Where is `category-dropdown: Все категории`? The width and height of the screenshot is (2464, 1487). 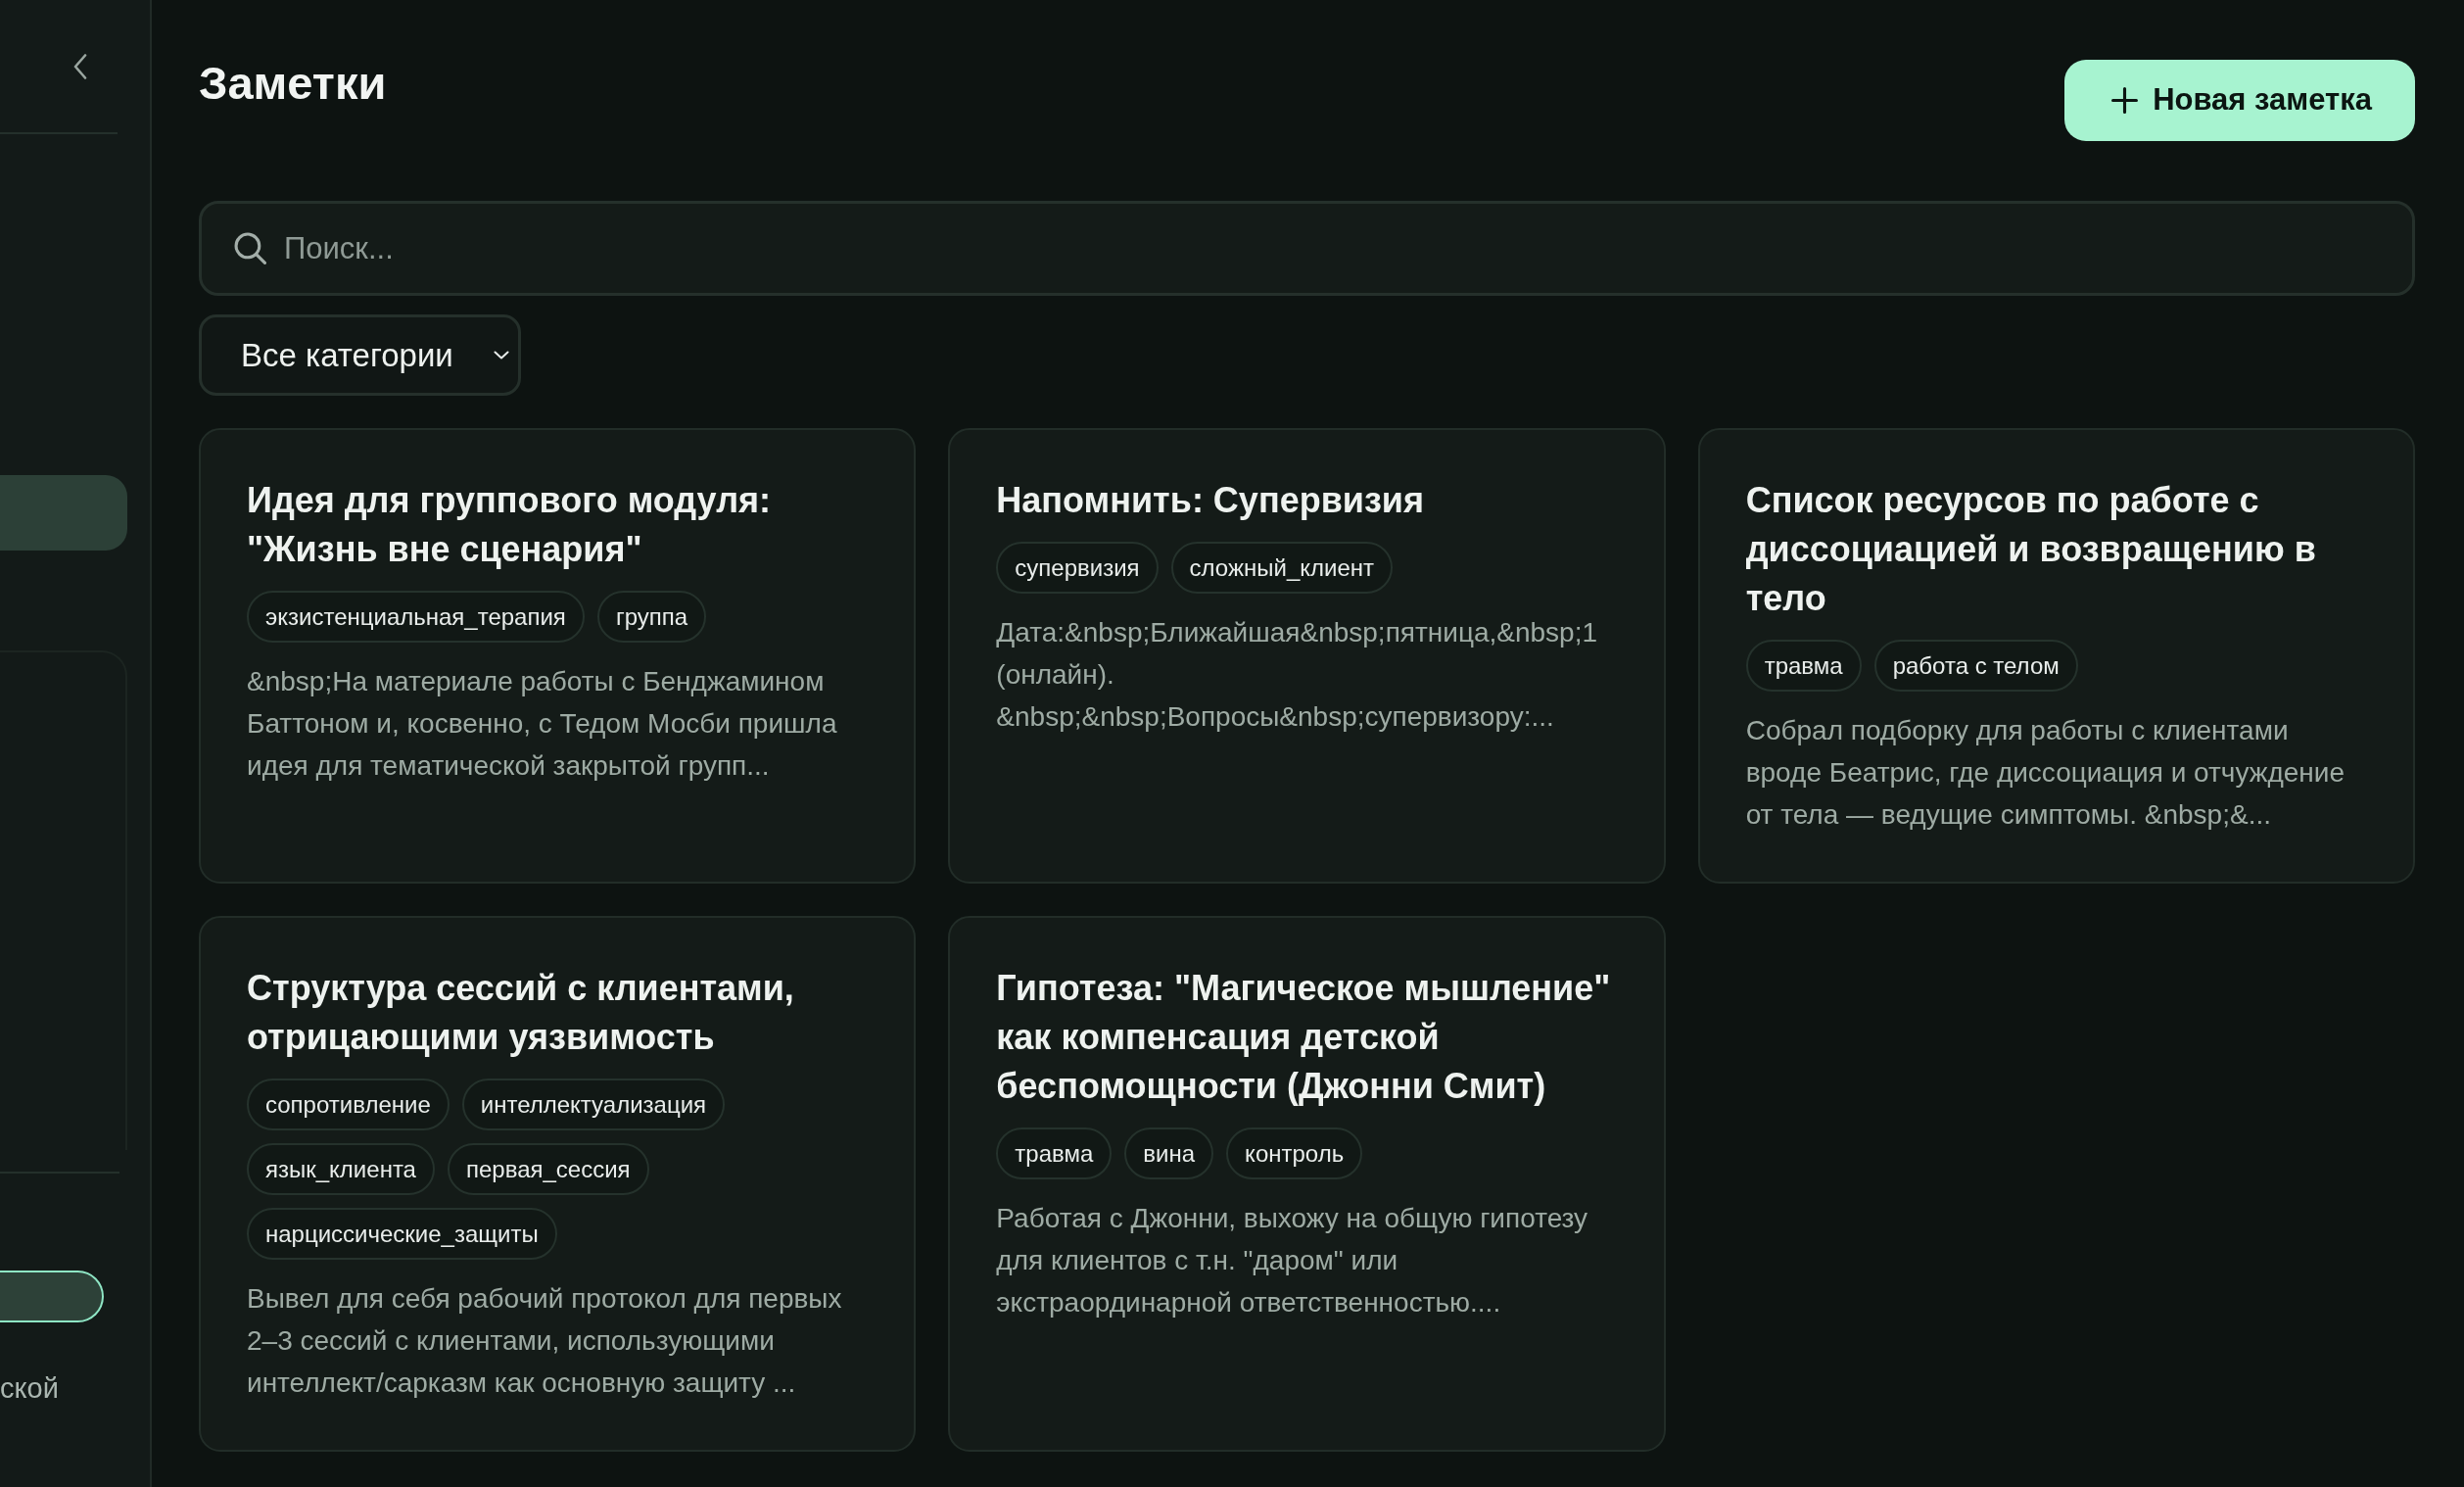
category-dropdown: Все категории is located at coordinates (360, 355).